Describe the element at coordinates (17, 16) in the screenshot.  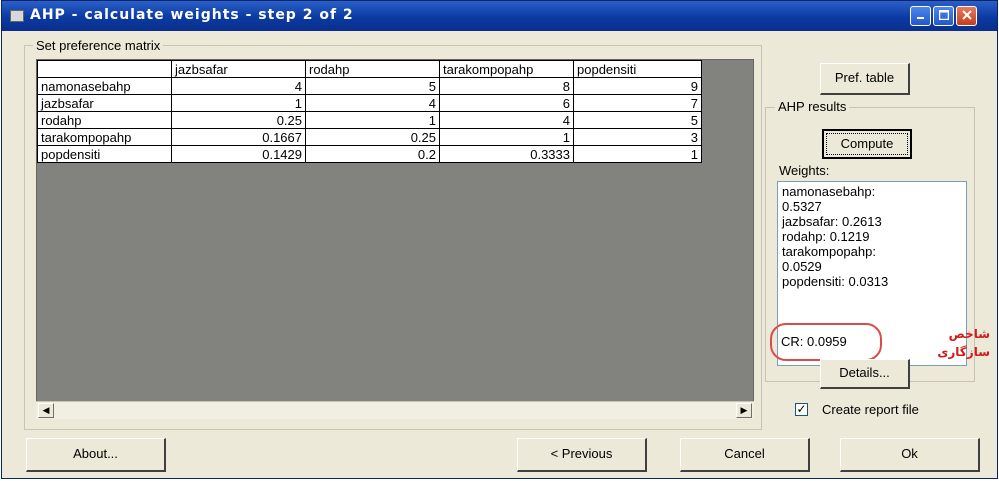
I see `app-icon` at that location.